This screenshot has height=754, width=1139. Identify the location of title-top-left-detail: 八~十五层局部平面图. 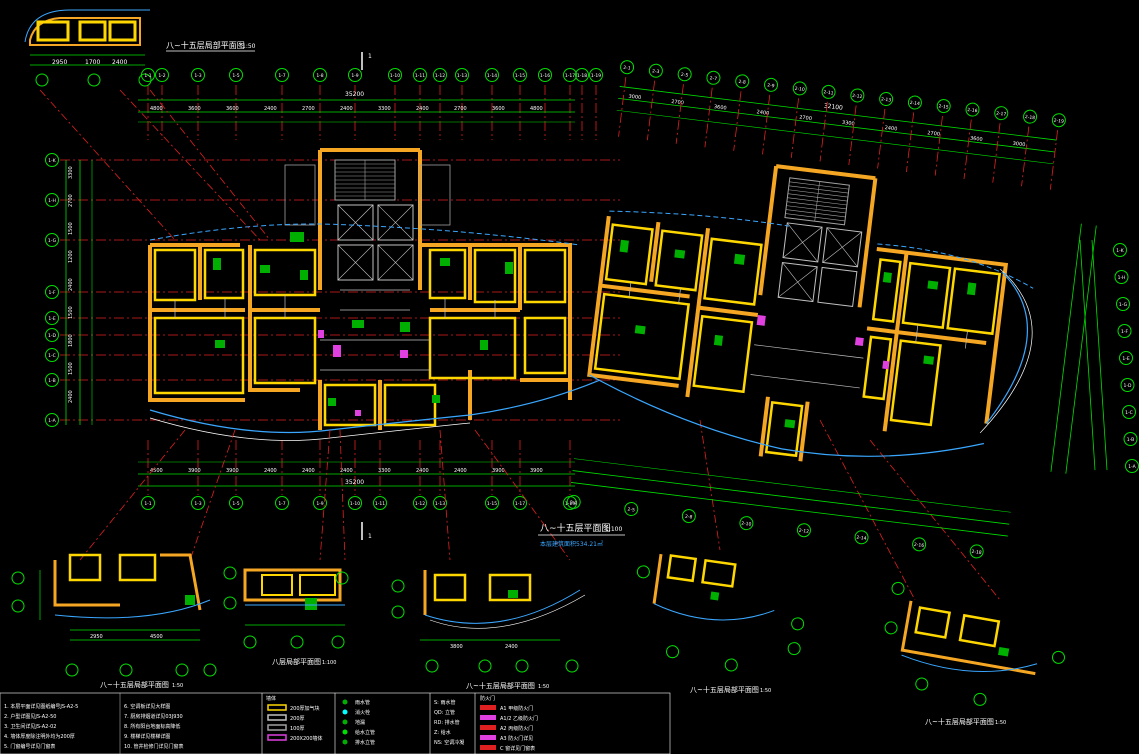
(205, 45).